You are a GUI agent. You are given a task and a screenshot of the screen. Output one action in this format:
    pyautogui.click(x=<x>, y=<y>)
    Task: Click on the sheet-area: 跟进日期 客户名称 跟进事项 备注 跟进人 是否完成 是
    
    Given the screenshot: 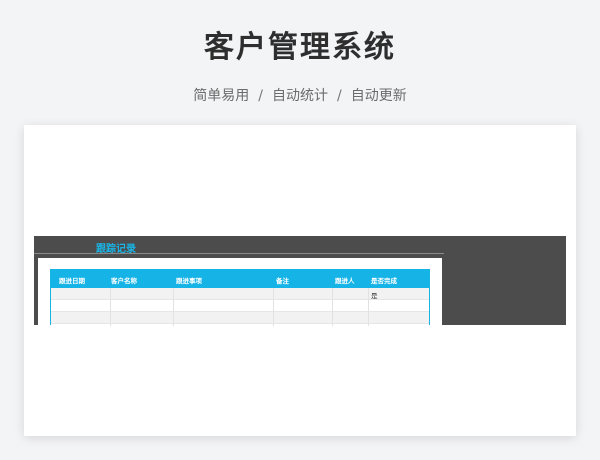 What is the action you would take?
    pyautogui.click(x=240, y=292)
    